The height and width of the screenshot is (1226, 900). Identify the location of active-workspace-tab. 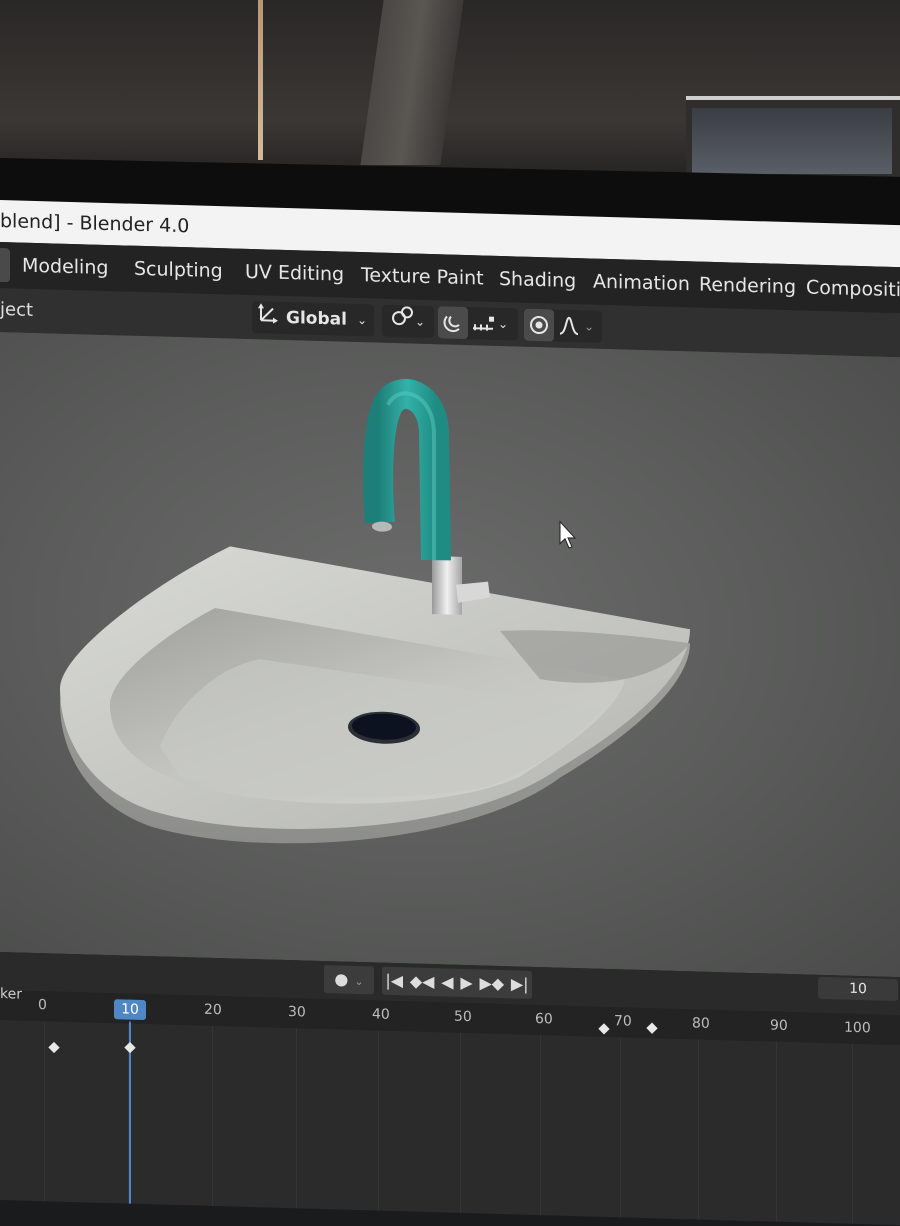
(5, 265).